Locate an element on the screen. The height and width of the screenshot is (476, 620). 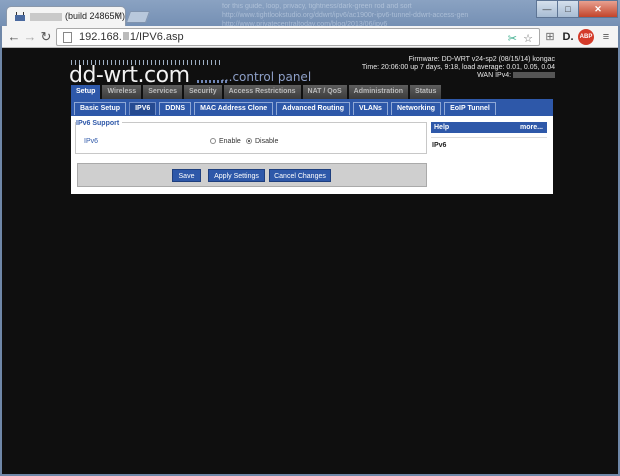
tab-services: Services is located at coordinates (162, 92).